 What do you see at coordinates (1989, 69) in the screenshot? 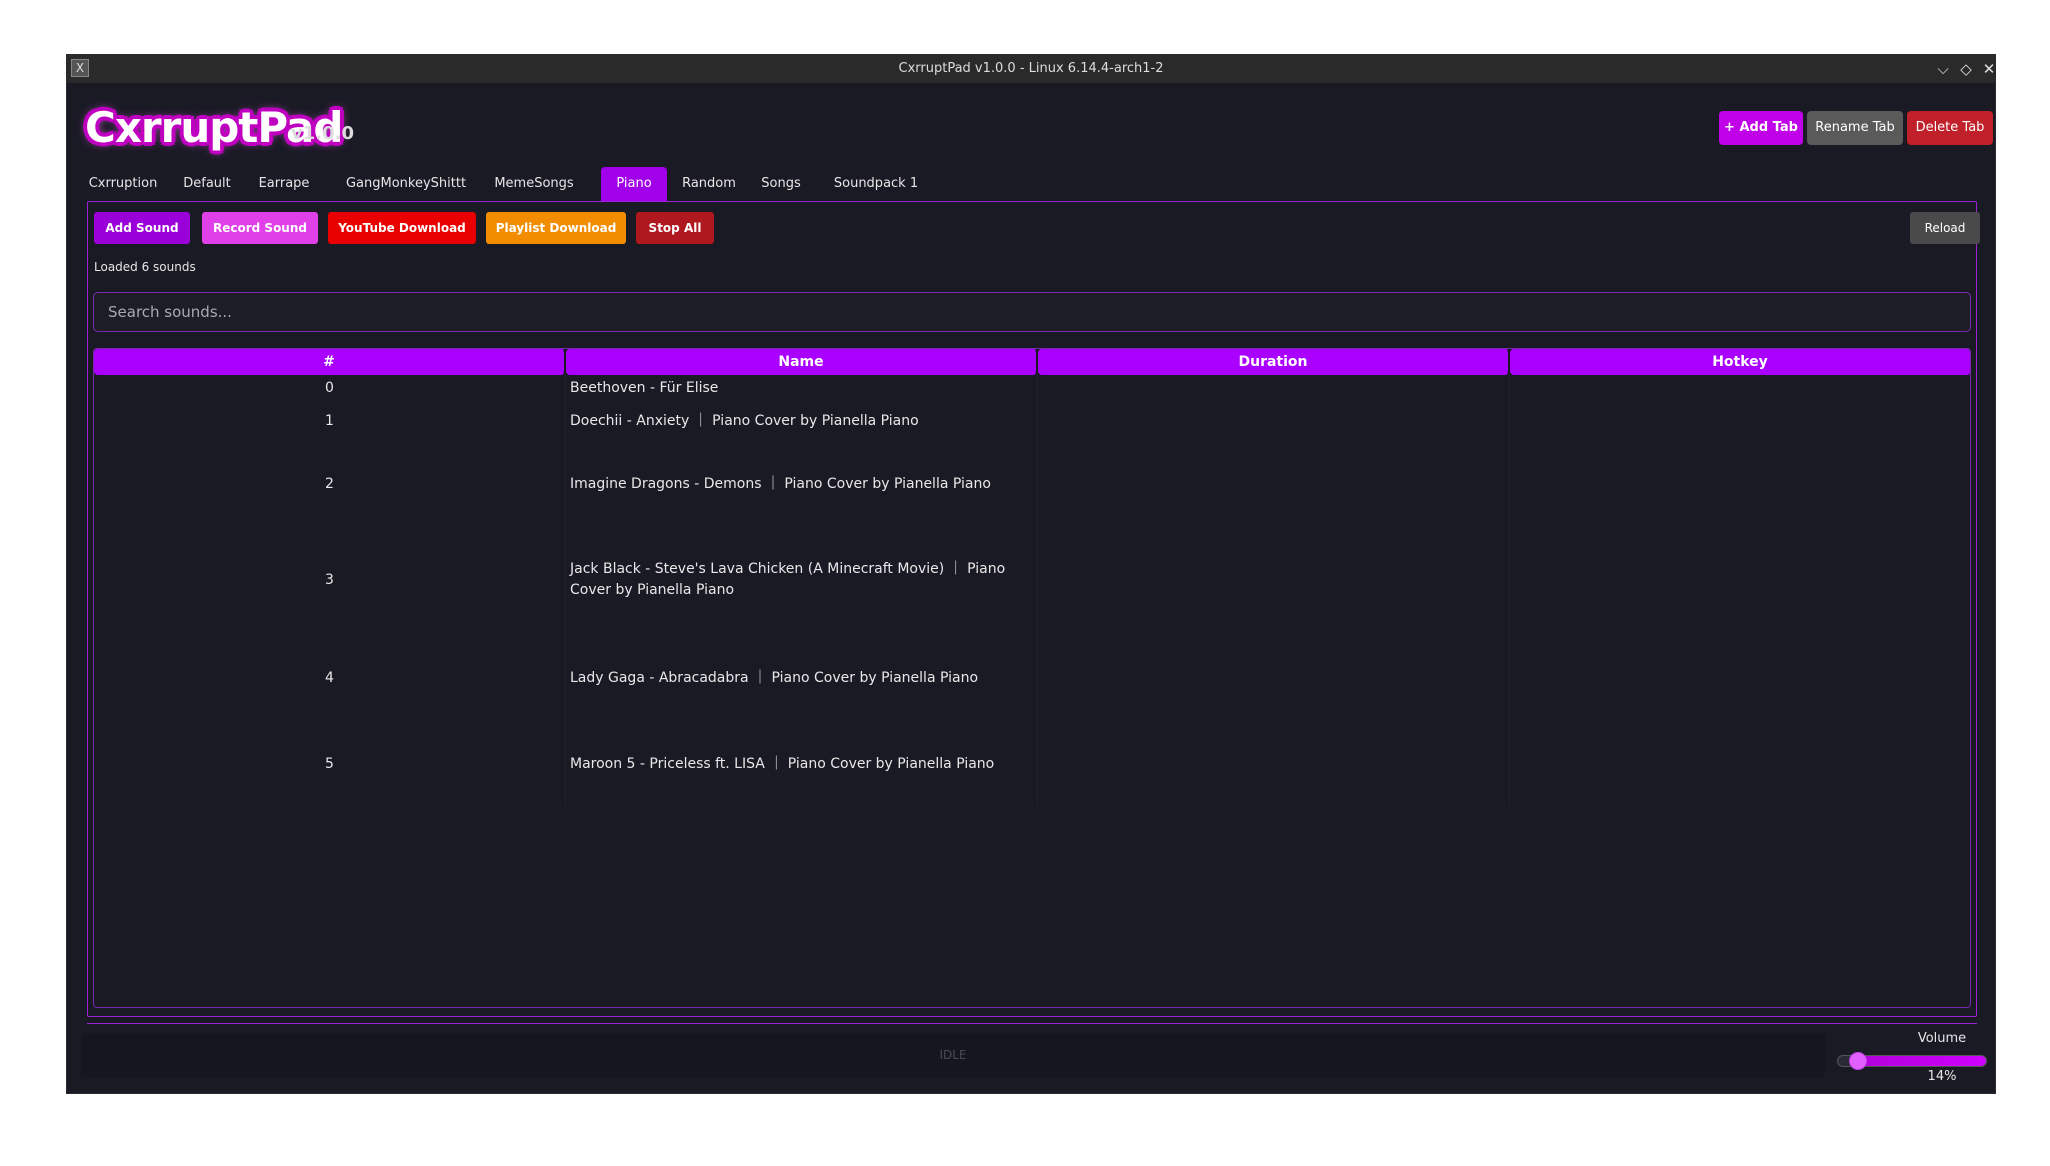
I see `close-icon: ✕` at bounding box center [1989, 69].